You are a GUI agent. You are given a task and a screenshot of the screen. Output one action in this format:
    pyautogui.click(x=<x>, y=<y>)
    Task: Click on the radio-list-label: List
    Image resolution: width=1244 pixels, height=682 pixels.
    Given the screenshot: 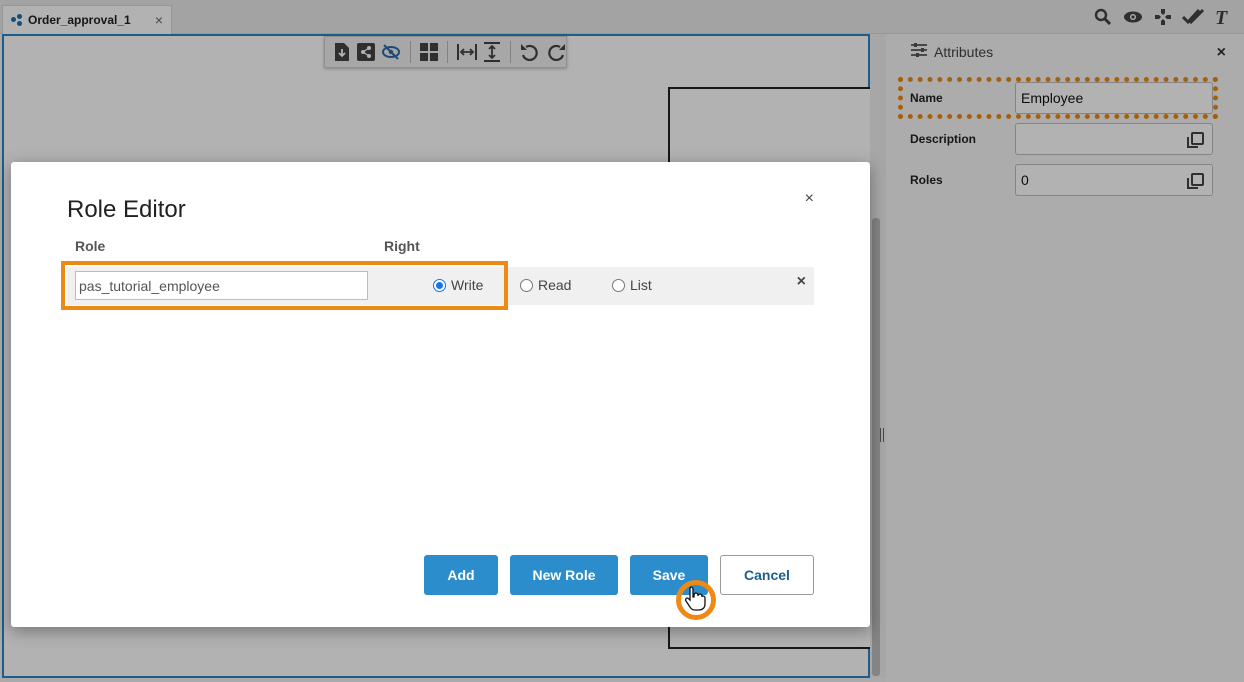 What is the action you would take?
    pyautogui.click(x=641, y=285)
    